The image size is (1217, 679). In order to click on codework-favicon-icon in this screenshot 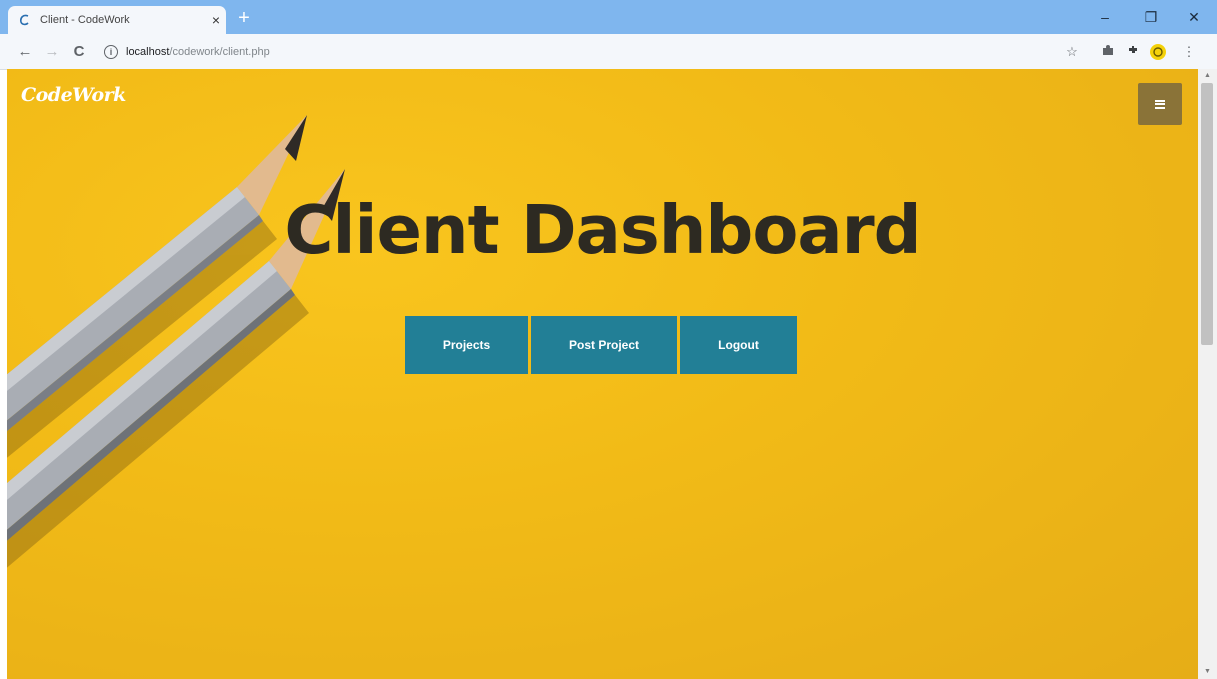, I will do `click(25, 20)`.